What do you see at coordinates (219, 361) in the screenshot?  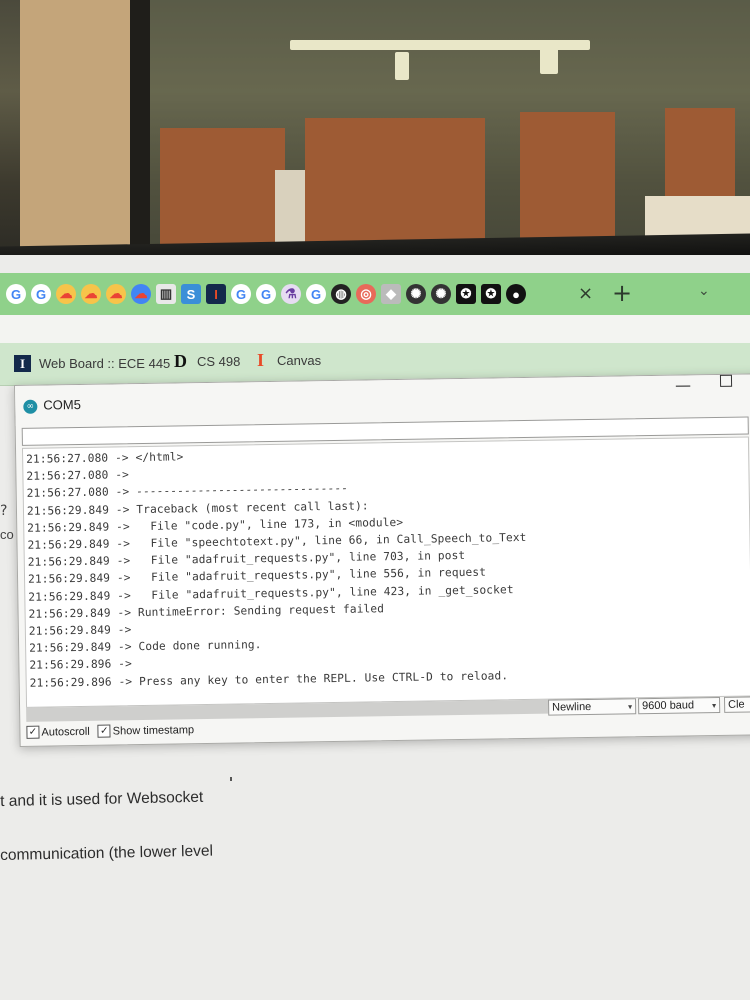 I see `bookmark-label: CS 498` at bounding box center [219, 361].